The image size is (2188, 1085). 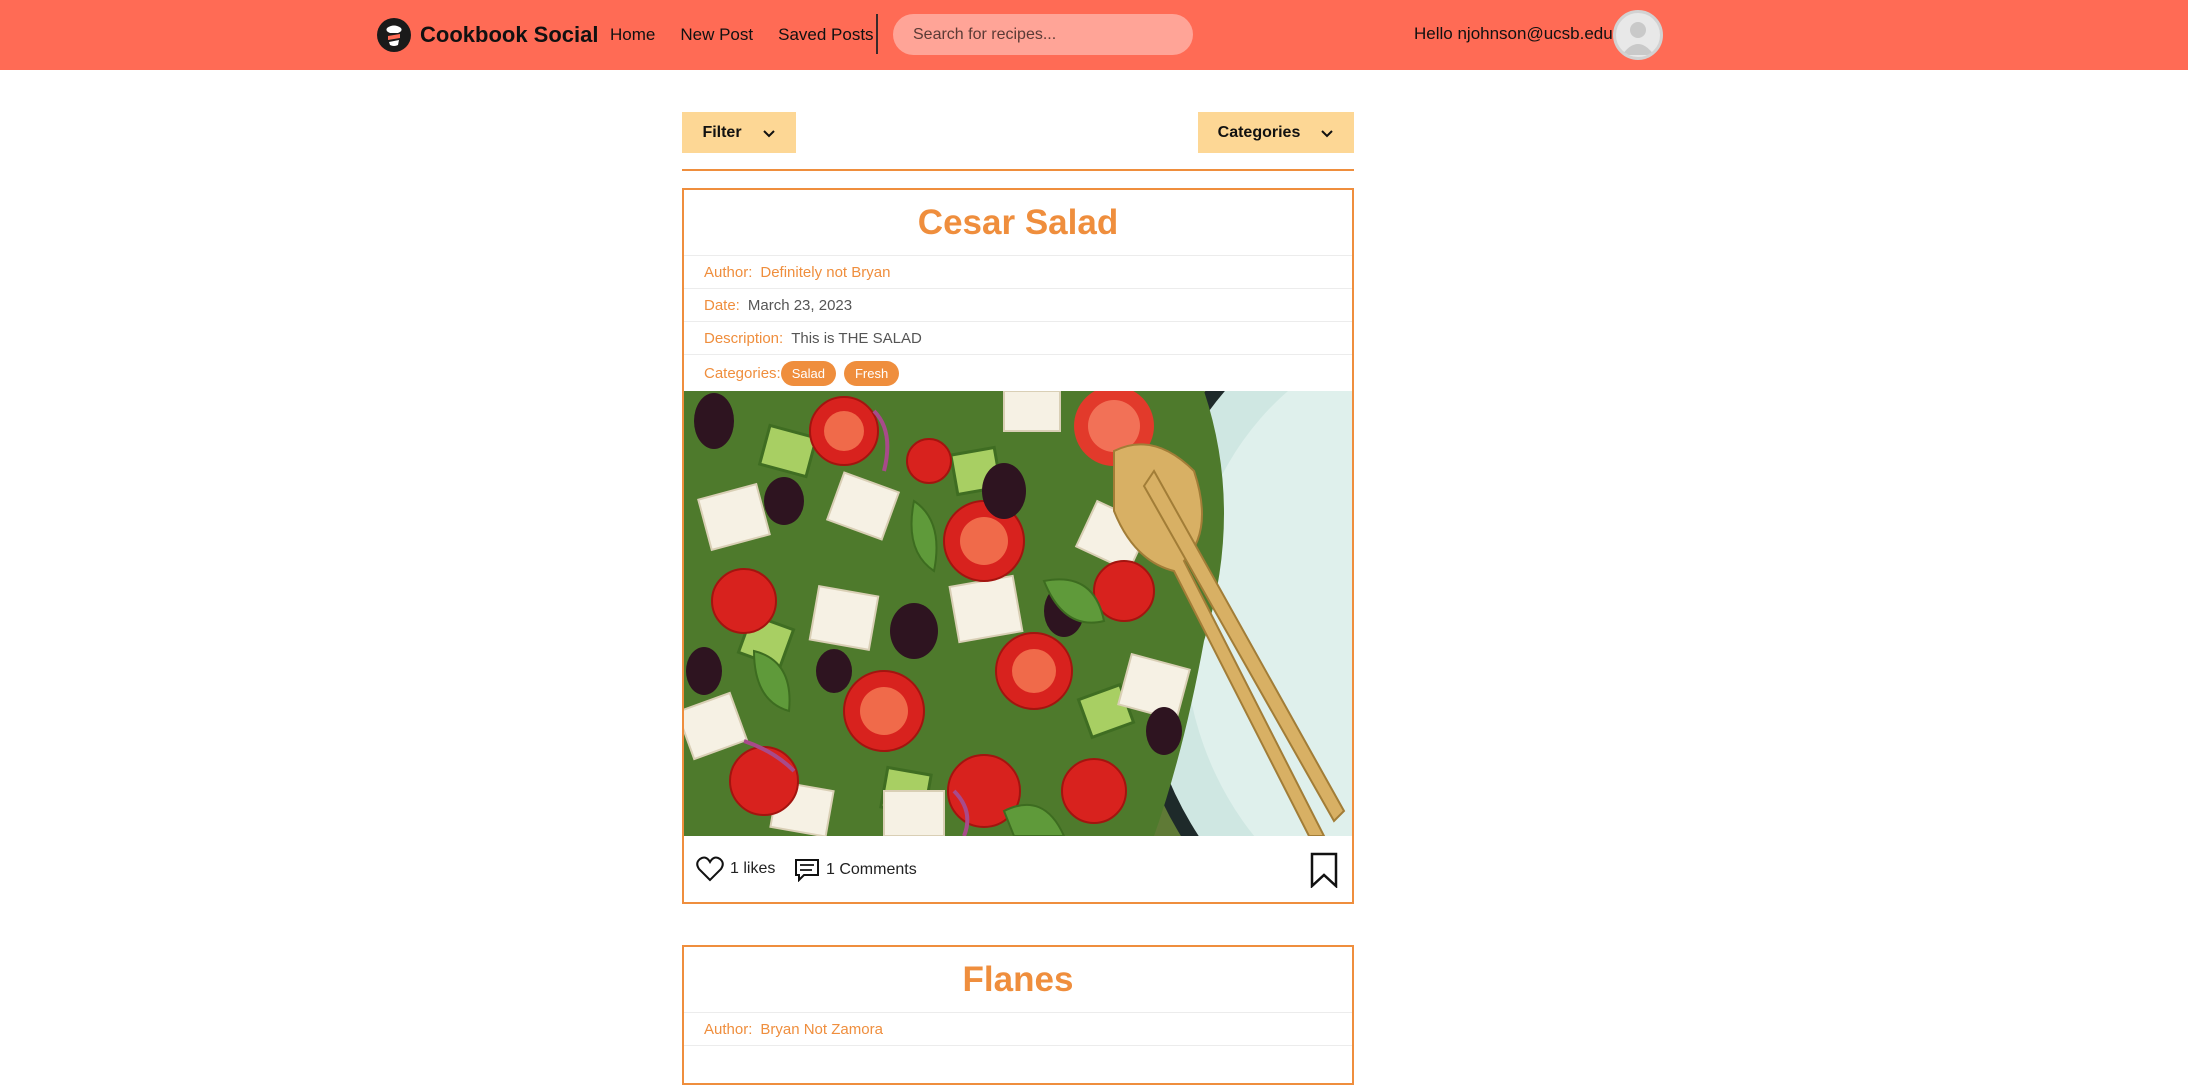 I want to click on post-author-row: Author: Definitely not Bryan, so click(x=1018, y=272).